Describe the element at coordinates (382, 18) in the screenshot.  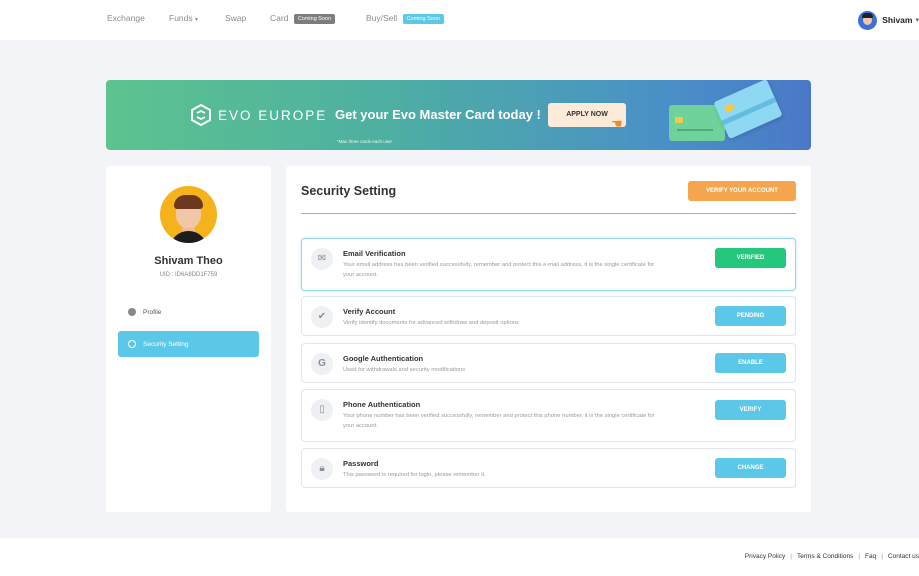
I see `nav-buy-sell-label: Buy/Sell` at that location.